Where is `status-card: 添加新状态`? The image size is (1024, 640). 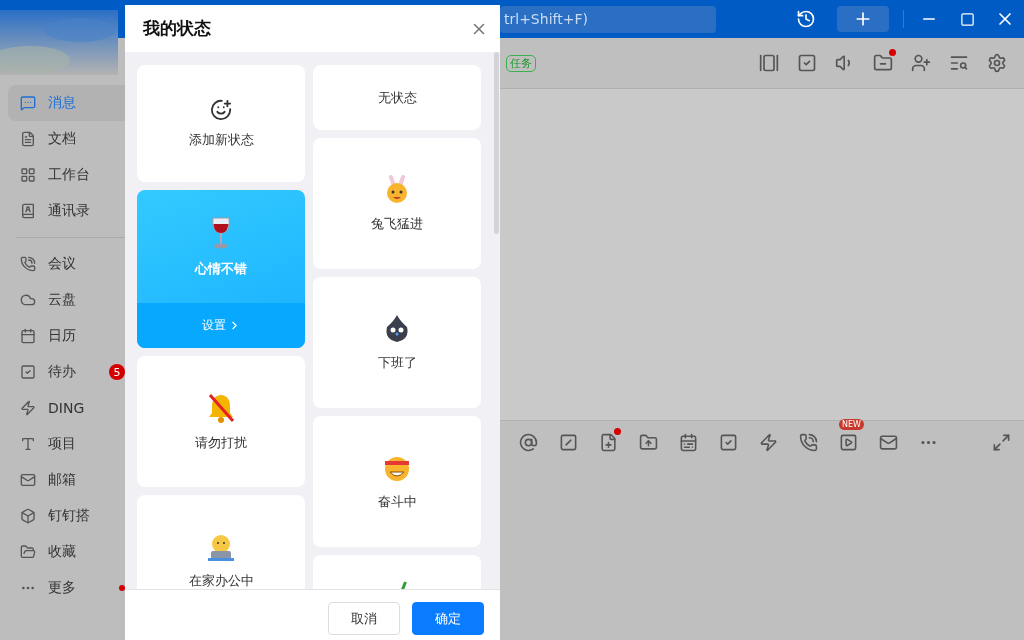
status-card: 添加新状态 is located at coordinates (221, 123).